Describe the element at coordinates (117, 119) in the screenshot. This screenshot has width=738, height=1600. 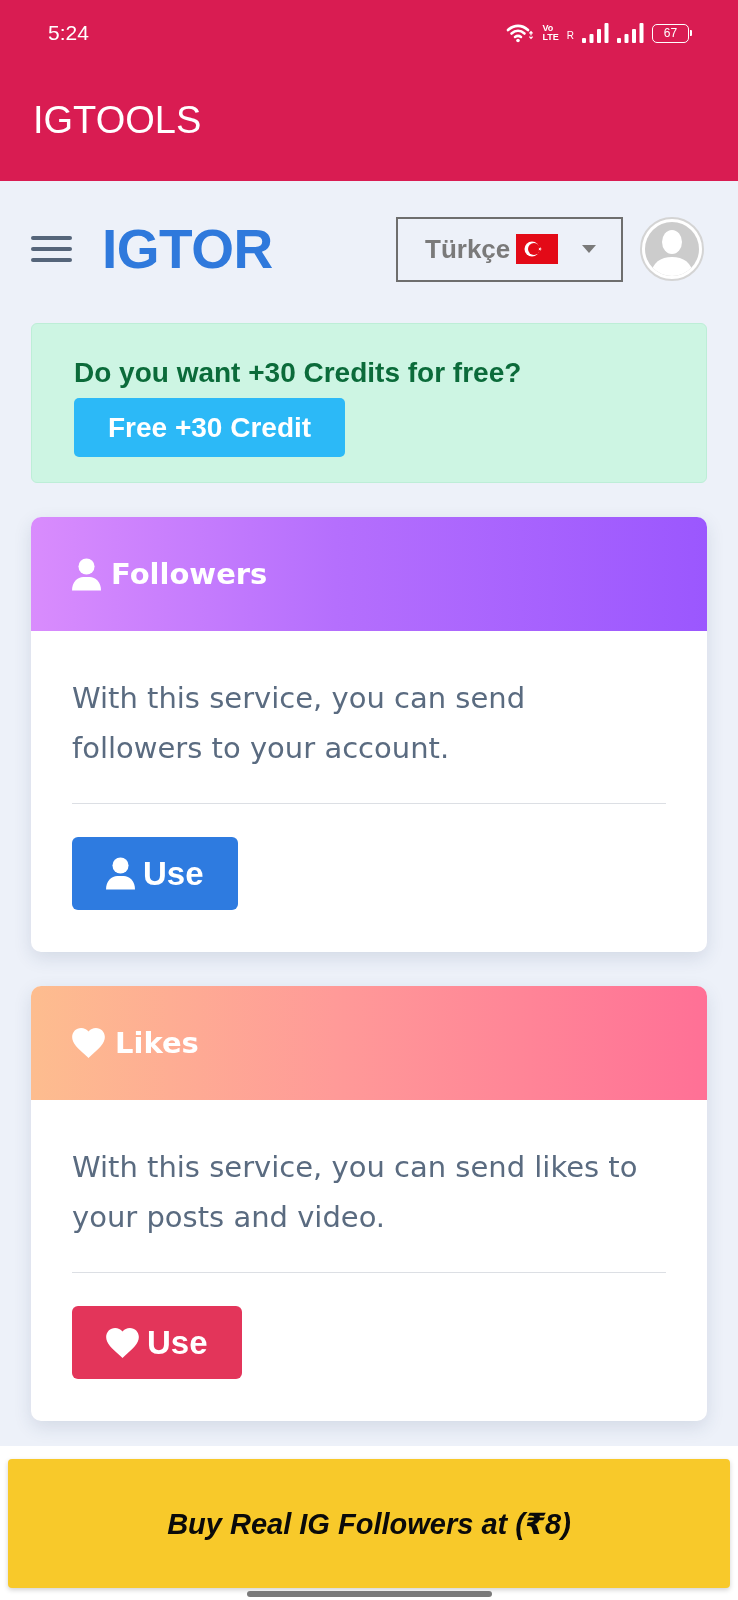
I see `app-title: IGTOOLS` at that location.